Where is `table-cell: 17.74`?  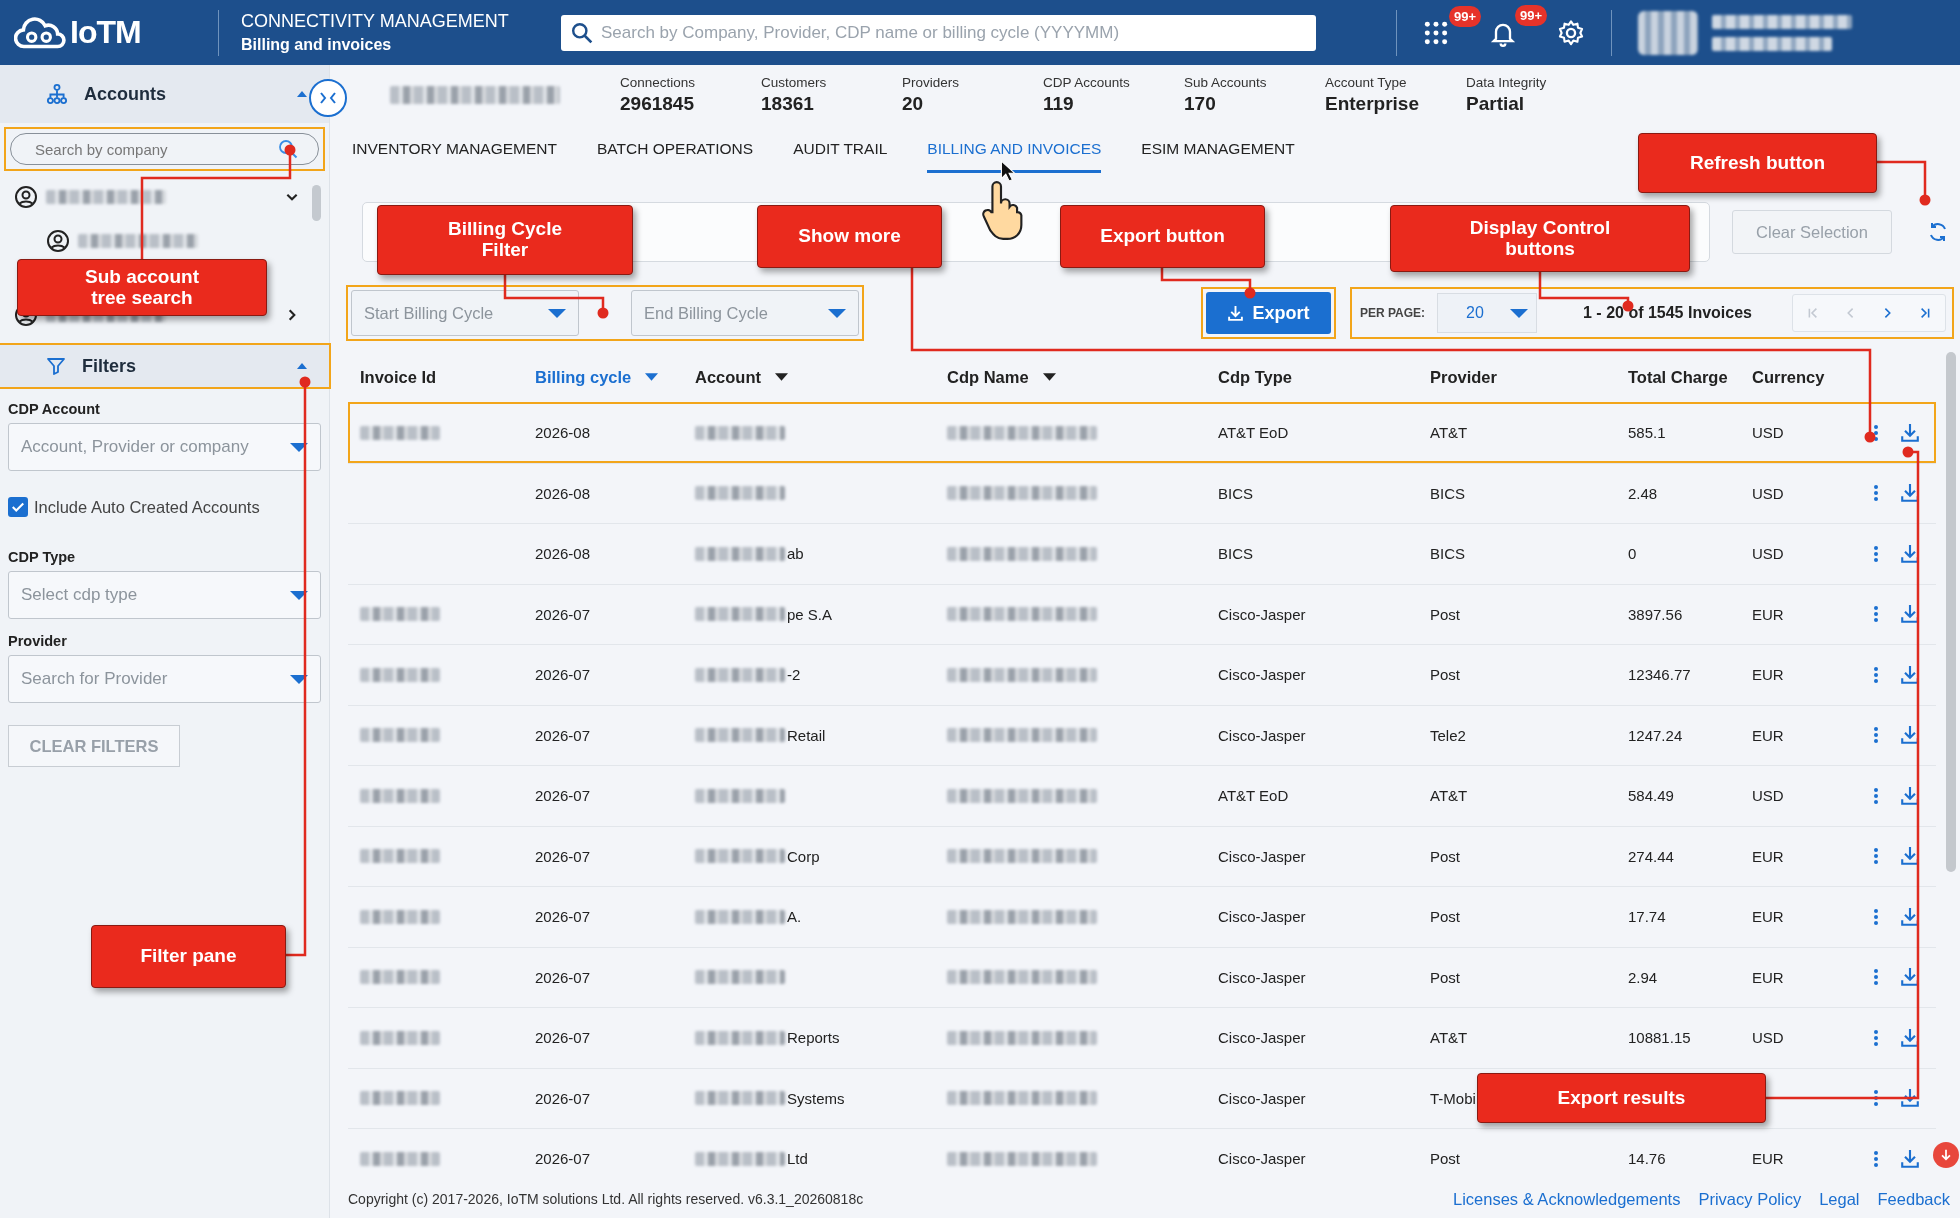
table-cell: 17.74 is located at coordinates (1647, 917).